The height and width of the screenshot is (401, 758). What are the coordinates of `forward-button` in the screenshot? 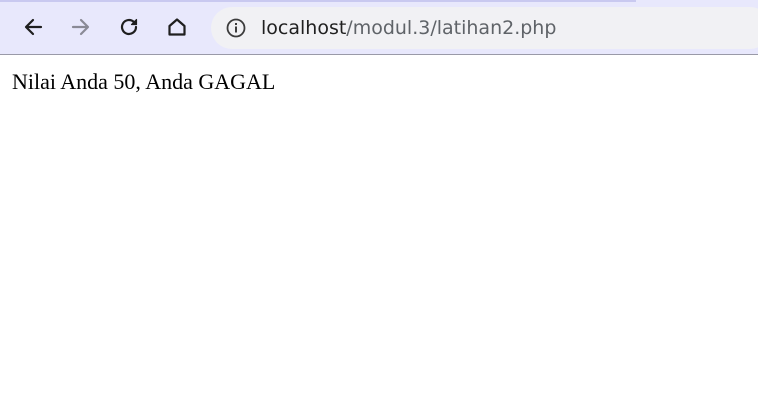 It's located at (81, 27).